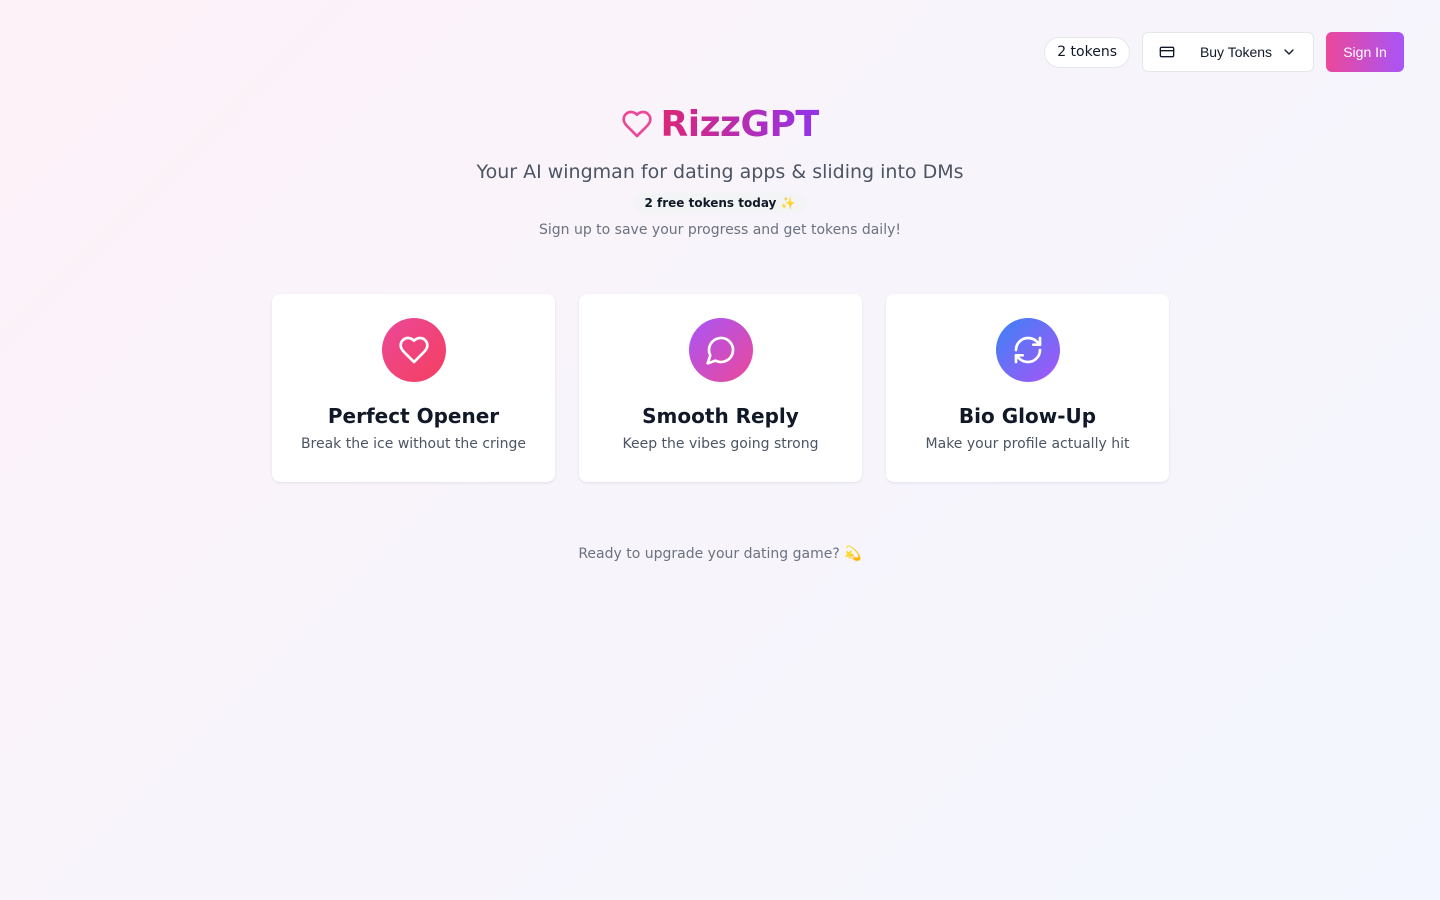  What do you see at coordinates (1167, 52) in the screenshot?
I see `credit-card-icon` at bounding box center [1167, 52].